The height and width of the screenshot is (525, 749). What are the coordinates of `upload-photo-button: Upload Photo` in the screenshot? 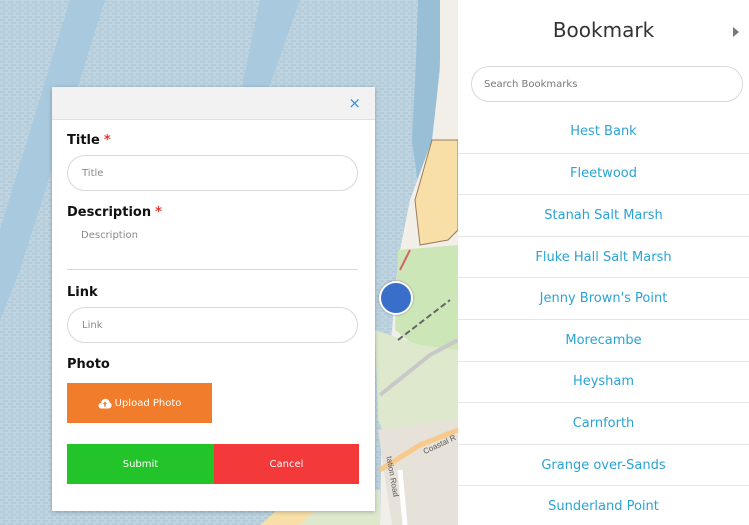 It's located at (139, 403).